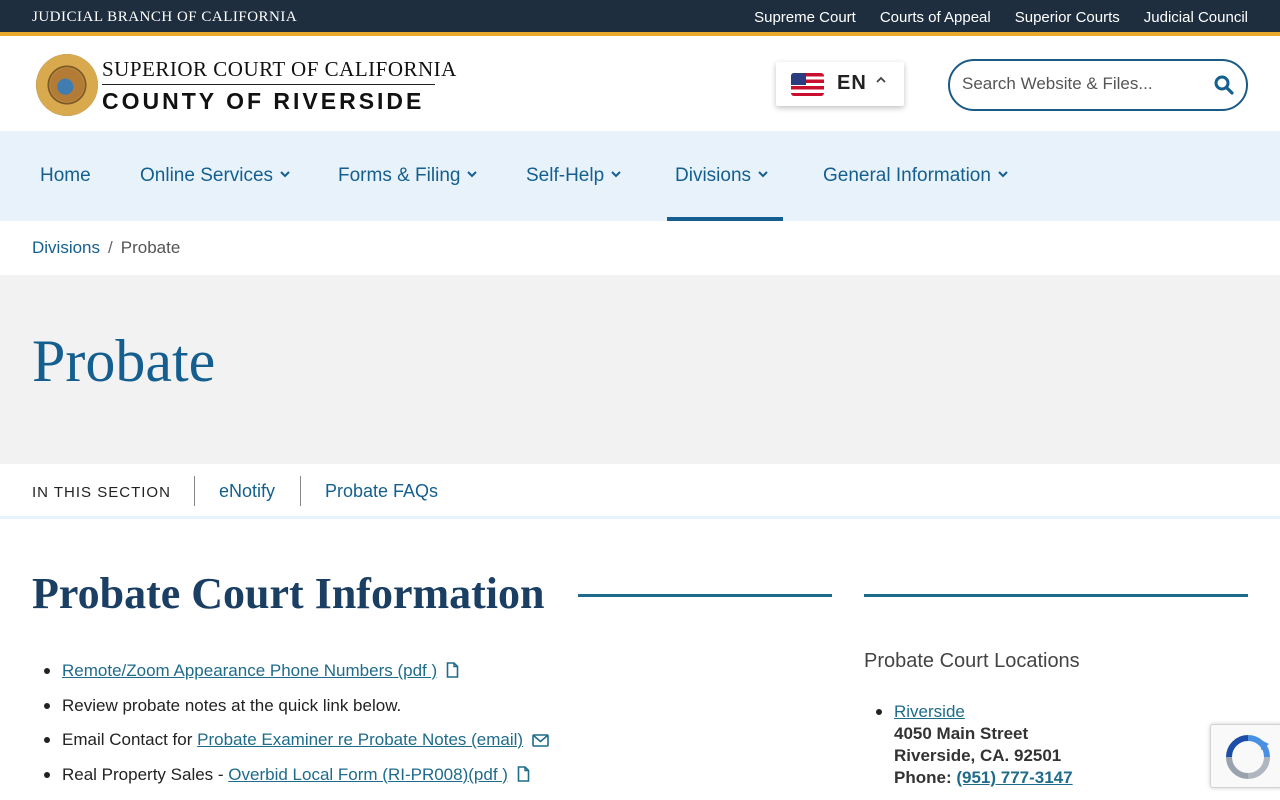 The image size is (1280, 800). What do you see at coordinates (978, 755) in the screenshot?
I see `location-city: Riverside, CA. 92501` at bounding box center [978, 755].